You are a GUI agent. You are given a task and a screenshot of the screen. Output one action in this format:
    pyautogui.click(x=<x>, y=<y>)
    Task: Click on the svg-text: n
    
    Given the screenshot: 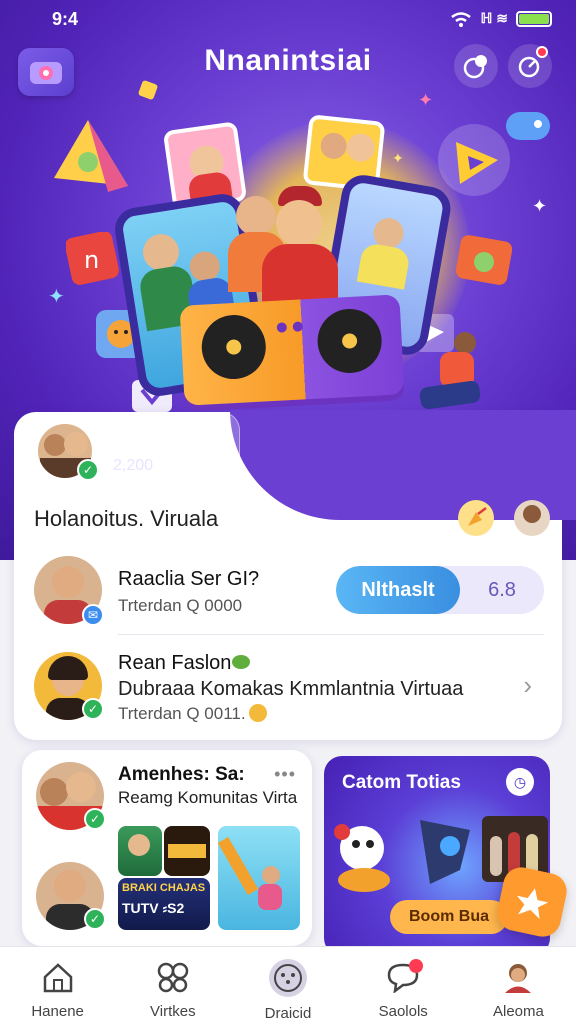 What is the action you would take?
    pyautogui.click(x=91, y=260)
    